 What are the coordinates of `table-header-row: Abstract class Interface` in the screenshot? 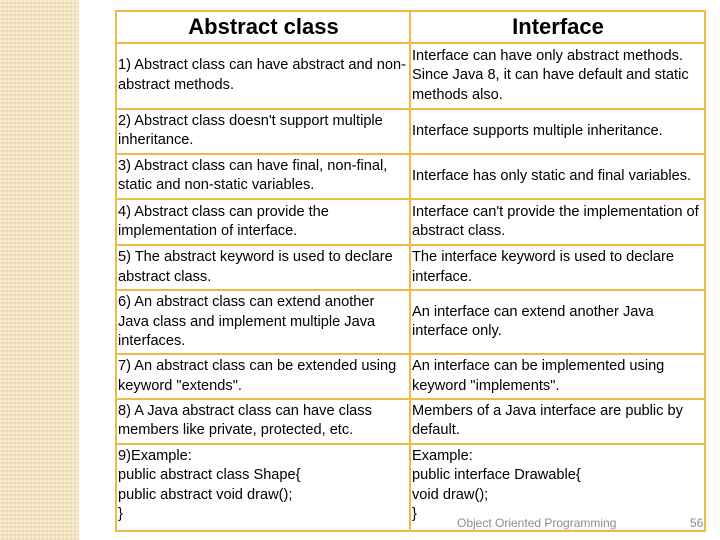 It's located at (410, 27).